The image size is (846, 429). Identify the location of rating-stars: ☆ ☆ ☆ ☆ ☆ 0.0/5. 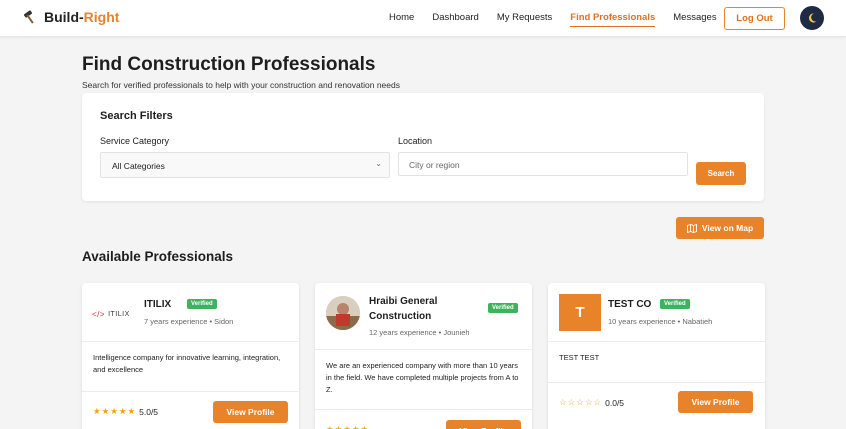
(591, 402).